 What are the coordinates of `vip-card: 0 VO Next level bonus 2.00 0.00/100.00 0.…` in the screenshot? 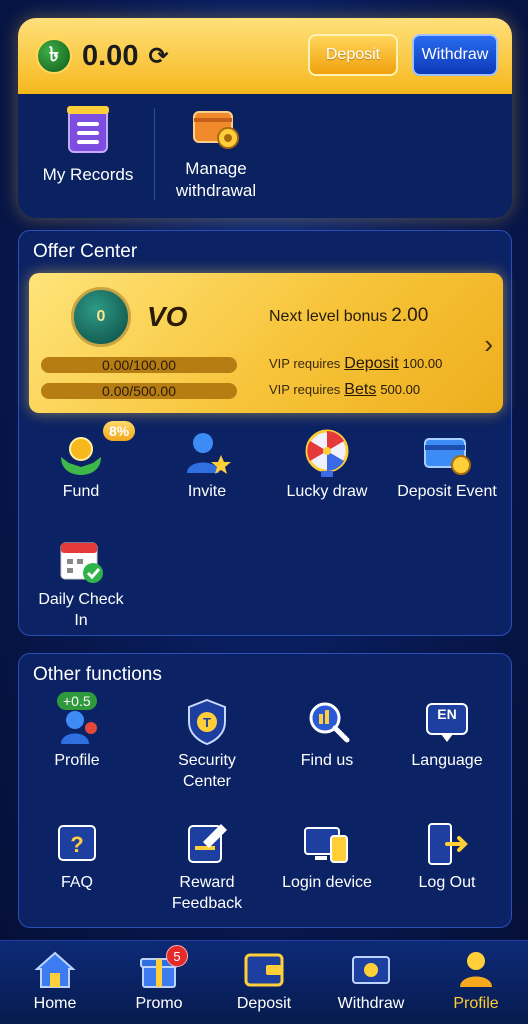 It's located at (266, 343).